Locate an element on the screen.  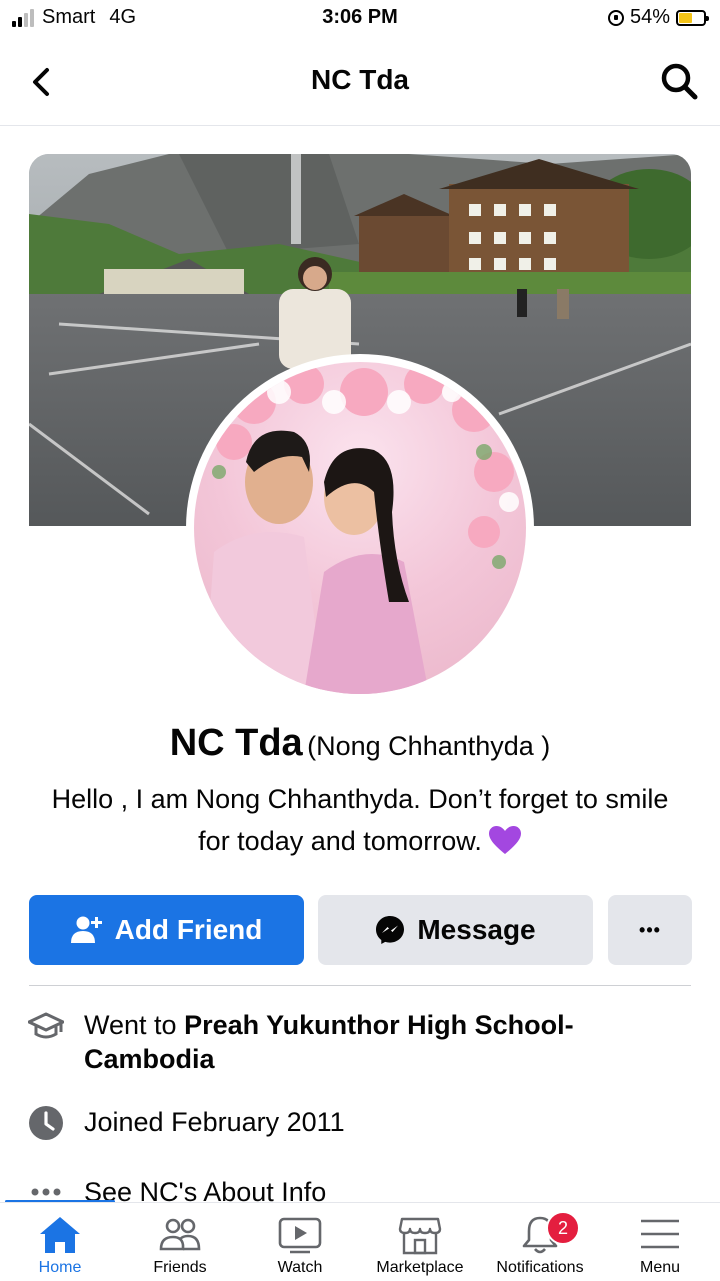
add-friend-label: Add Friend is located at coordinates (188, 929).